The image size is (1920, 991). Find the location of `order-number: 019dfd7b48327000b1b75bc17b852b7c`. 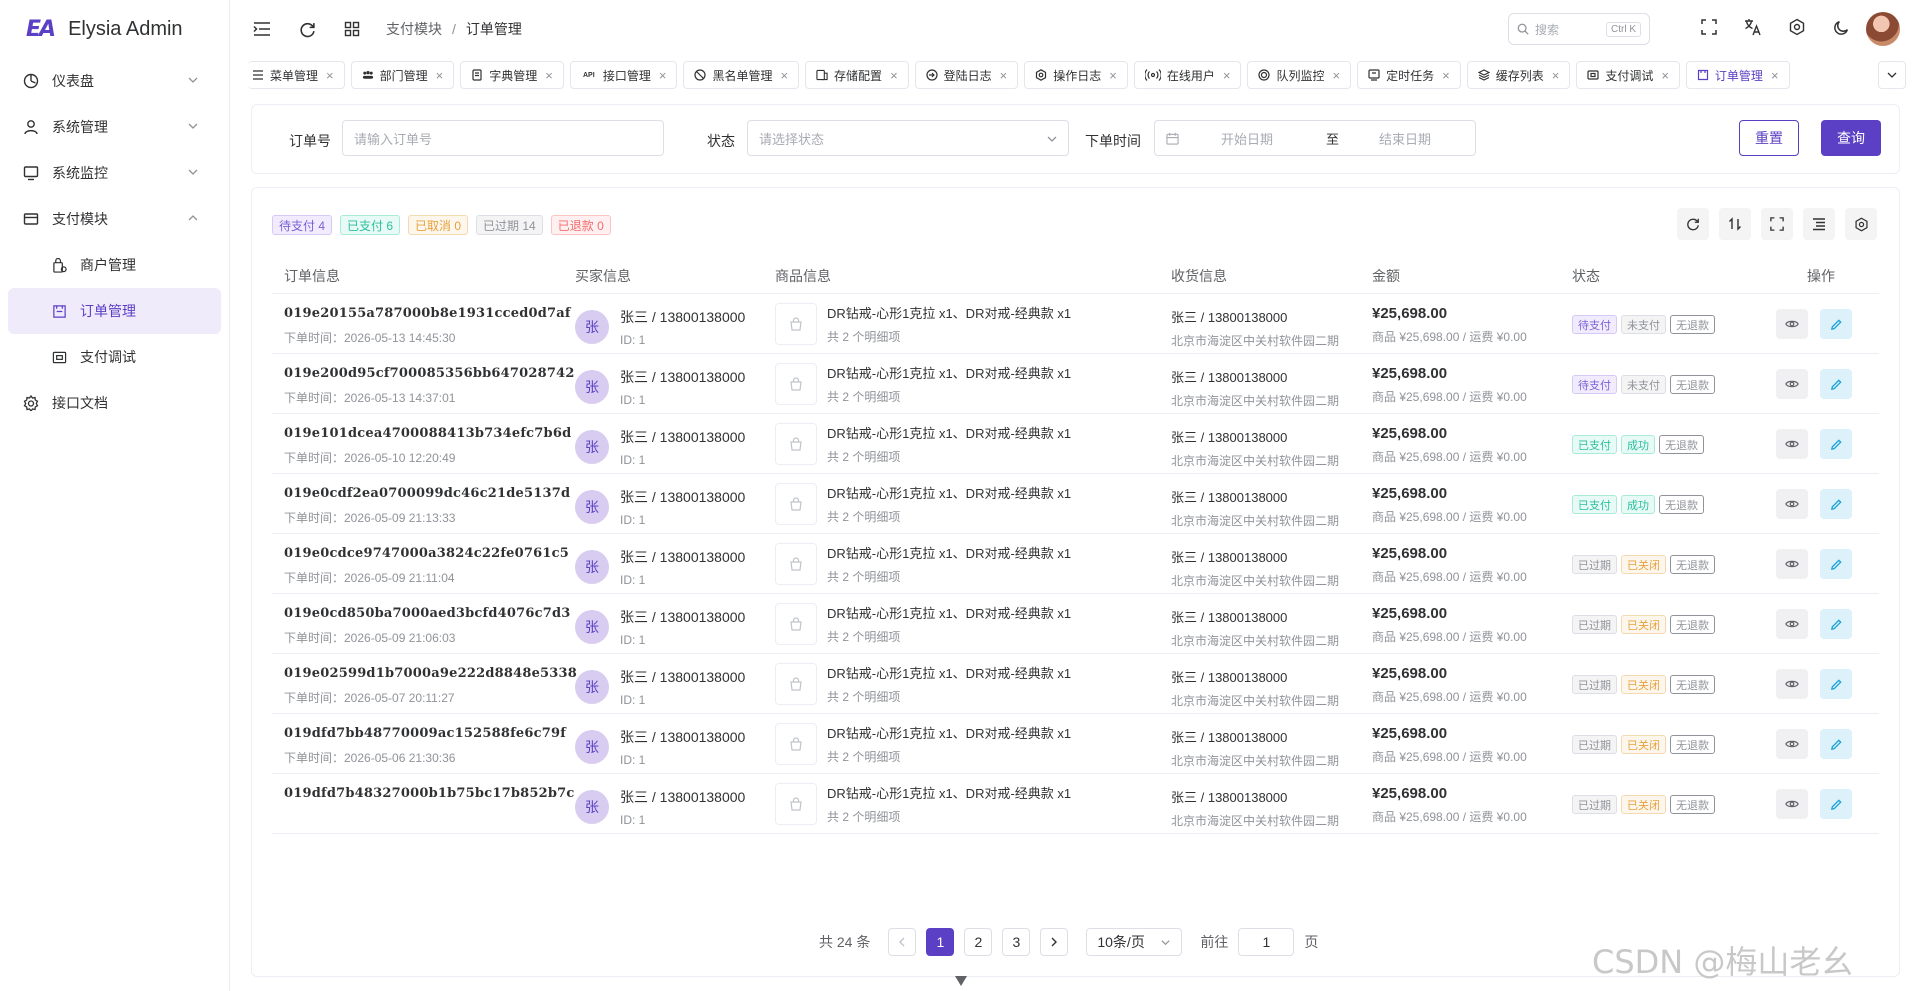

order-number: 019dfd7b48327000b1b75bc17b852b7c is located at coordinates (429, 793).